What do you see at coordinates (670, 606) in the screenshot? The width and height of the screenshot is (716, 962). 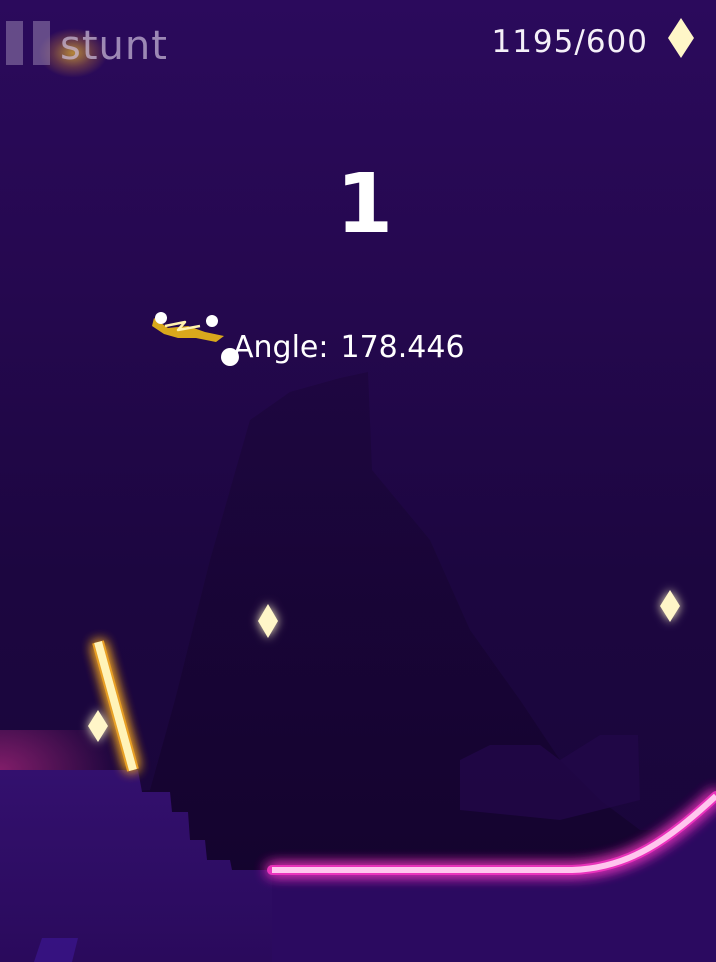 I see `diamond-gem-icon` at bounding box center [670, 606].